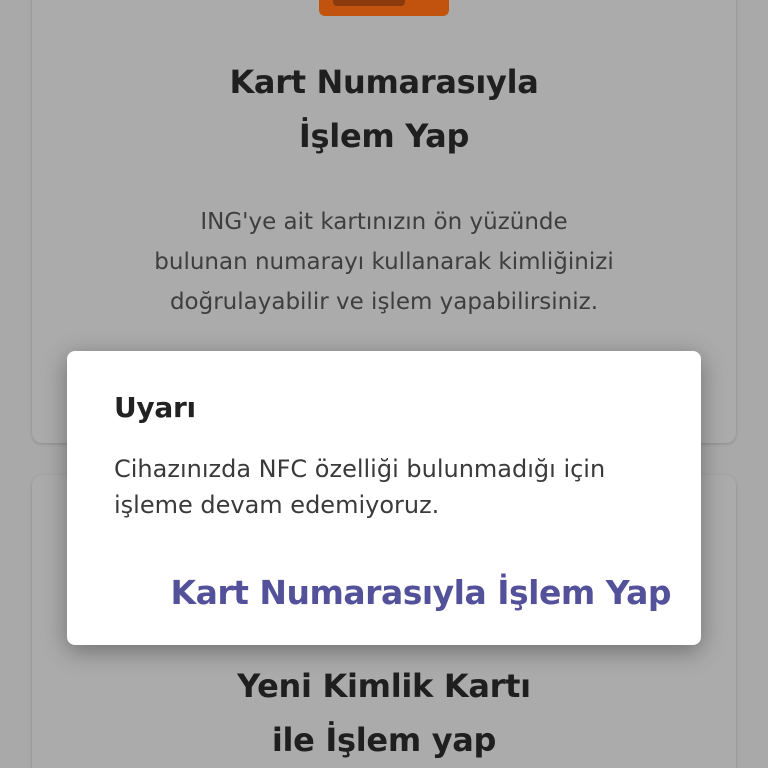  I want to click on card-number-desc-line1: ING'ye ait kartınızın ön yüzünde, so click(384, 222).